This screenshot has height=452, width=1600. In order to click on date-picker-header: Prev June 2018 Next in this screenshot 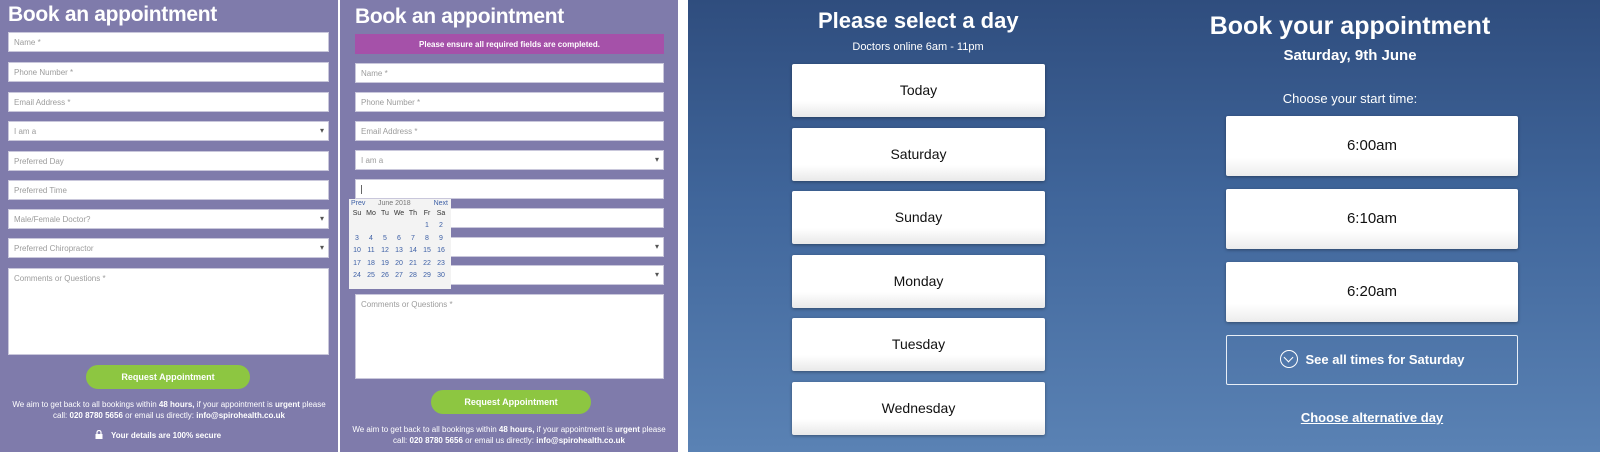, I will do `click(400, 204)`.